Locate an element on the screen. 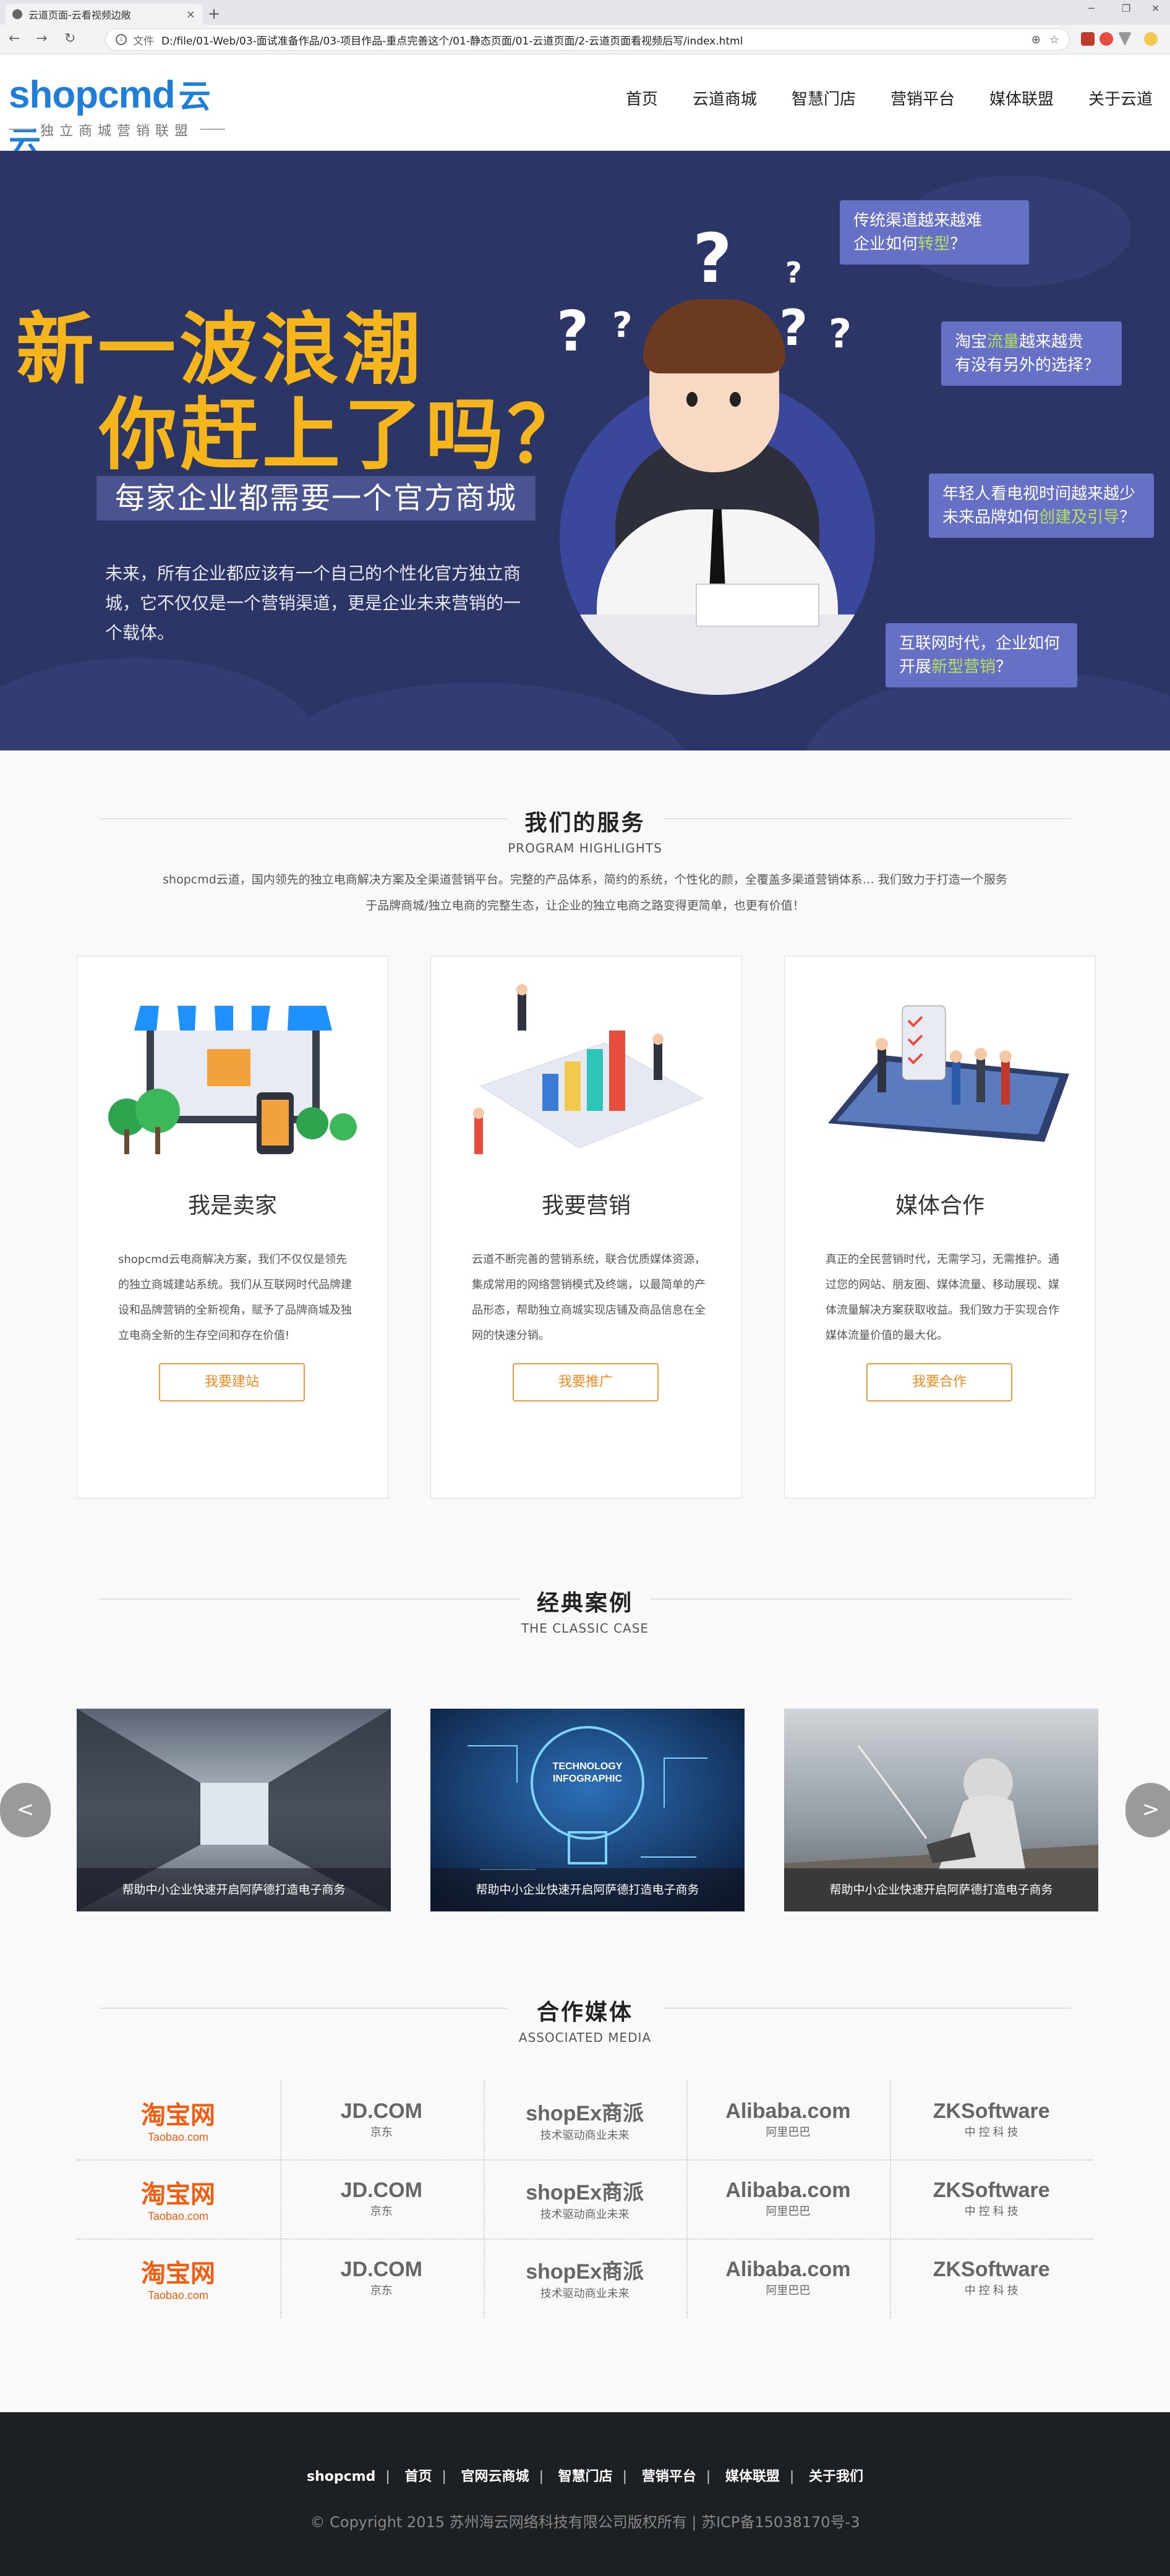 The width and height of the screenshot is (1170, 2576). section-title: 经典案例 is located at coordinates (584, 1603).